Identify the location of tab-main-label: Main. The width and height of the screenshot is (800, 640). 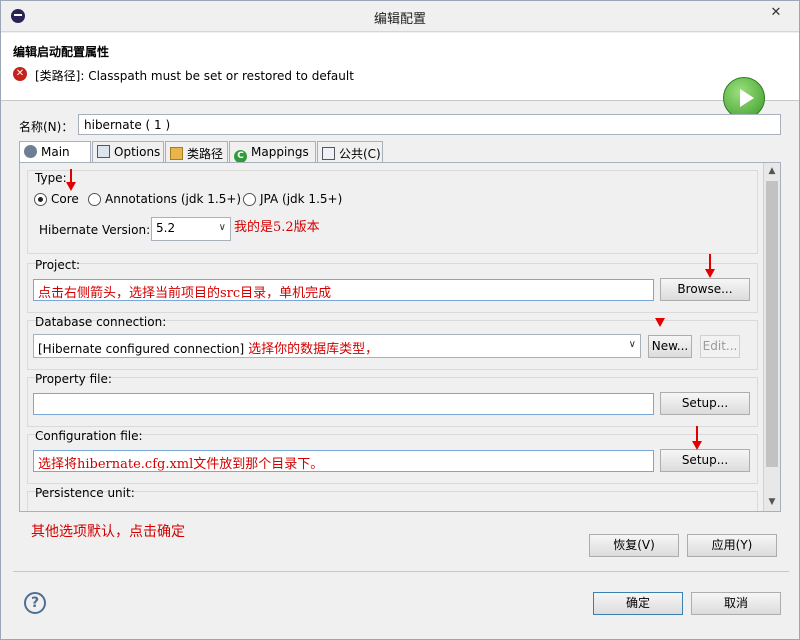
(55, 152).